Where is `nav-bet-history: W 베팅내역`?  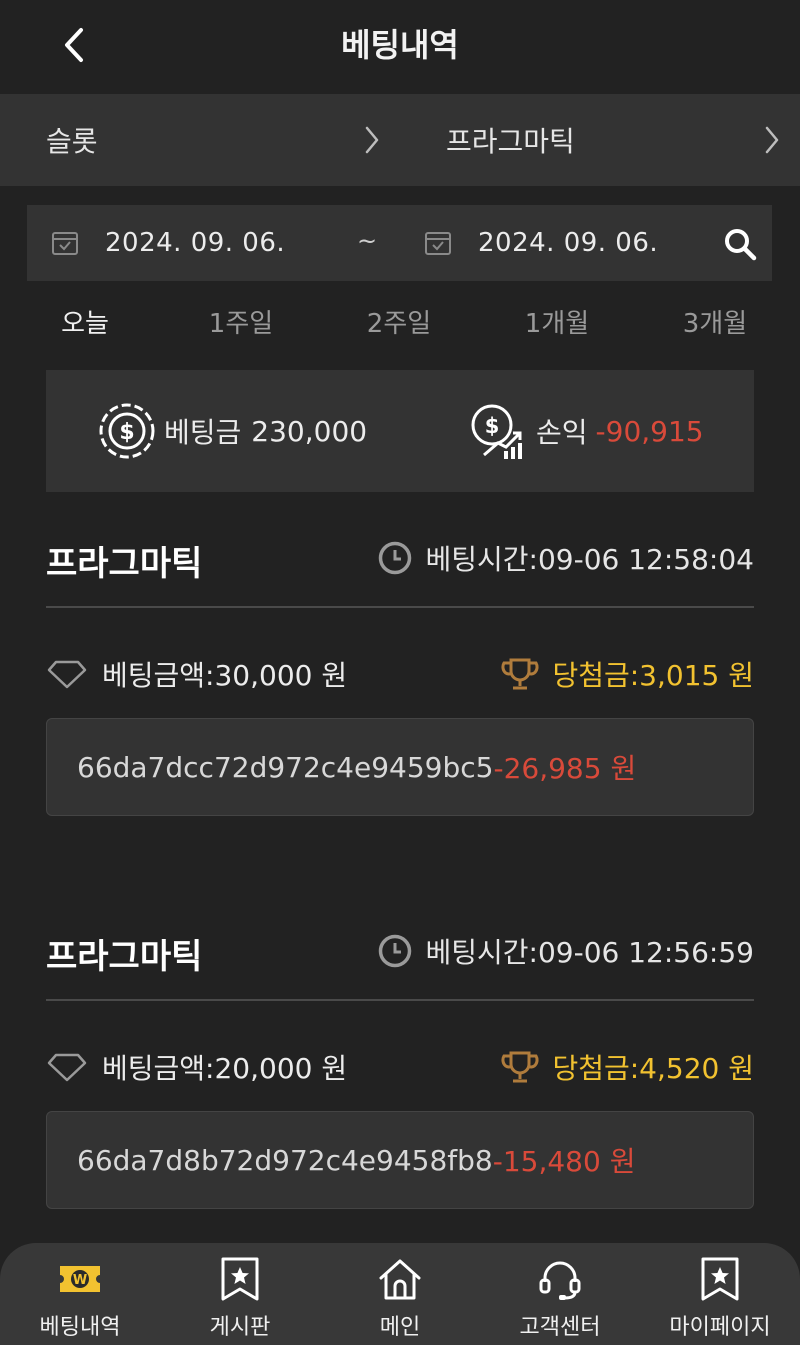
nav-bet-history: W 베팅내역 is located at coordinates (80, 1294).